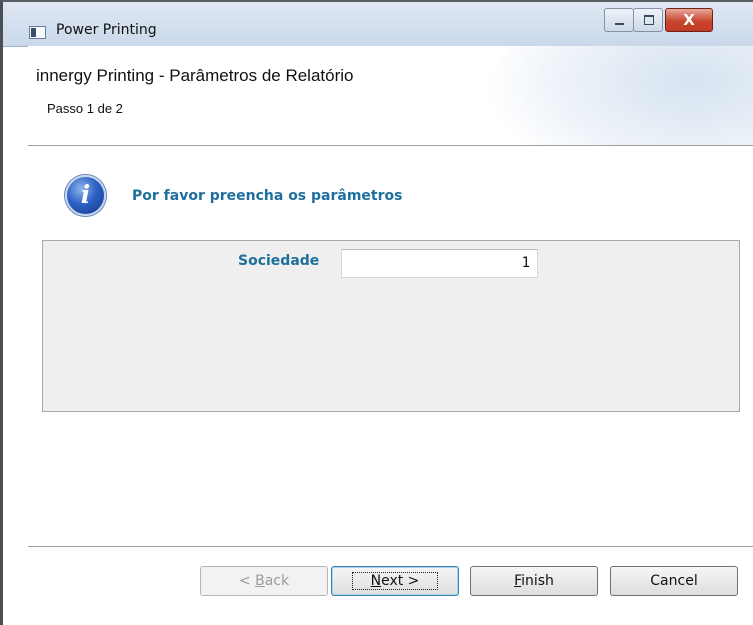 The height and width of the screenshot is (625, 753). What do you see at coordinates (618, 95) in the screenshot?
I see `header-decoration` at bounding box center [618, 95].